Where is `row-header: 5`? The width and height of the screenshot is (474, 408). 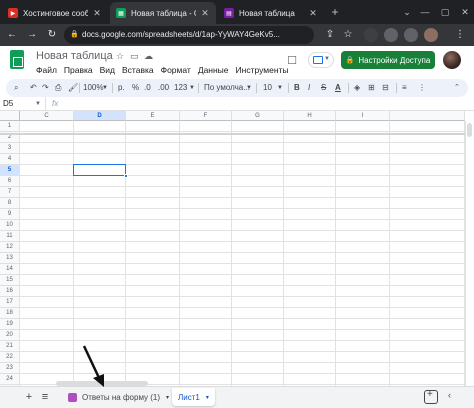 row-header: 5 is located at coordinates (10, 170).